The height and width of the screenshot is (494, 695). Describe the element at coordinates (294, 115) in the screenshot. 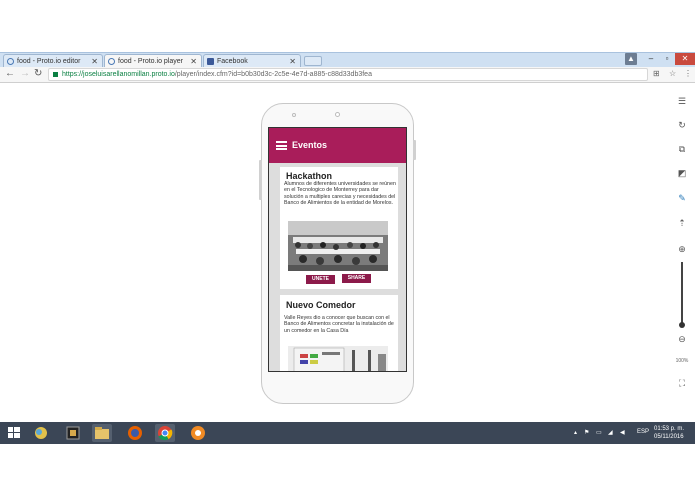

I see `phone-sensor` at that location.